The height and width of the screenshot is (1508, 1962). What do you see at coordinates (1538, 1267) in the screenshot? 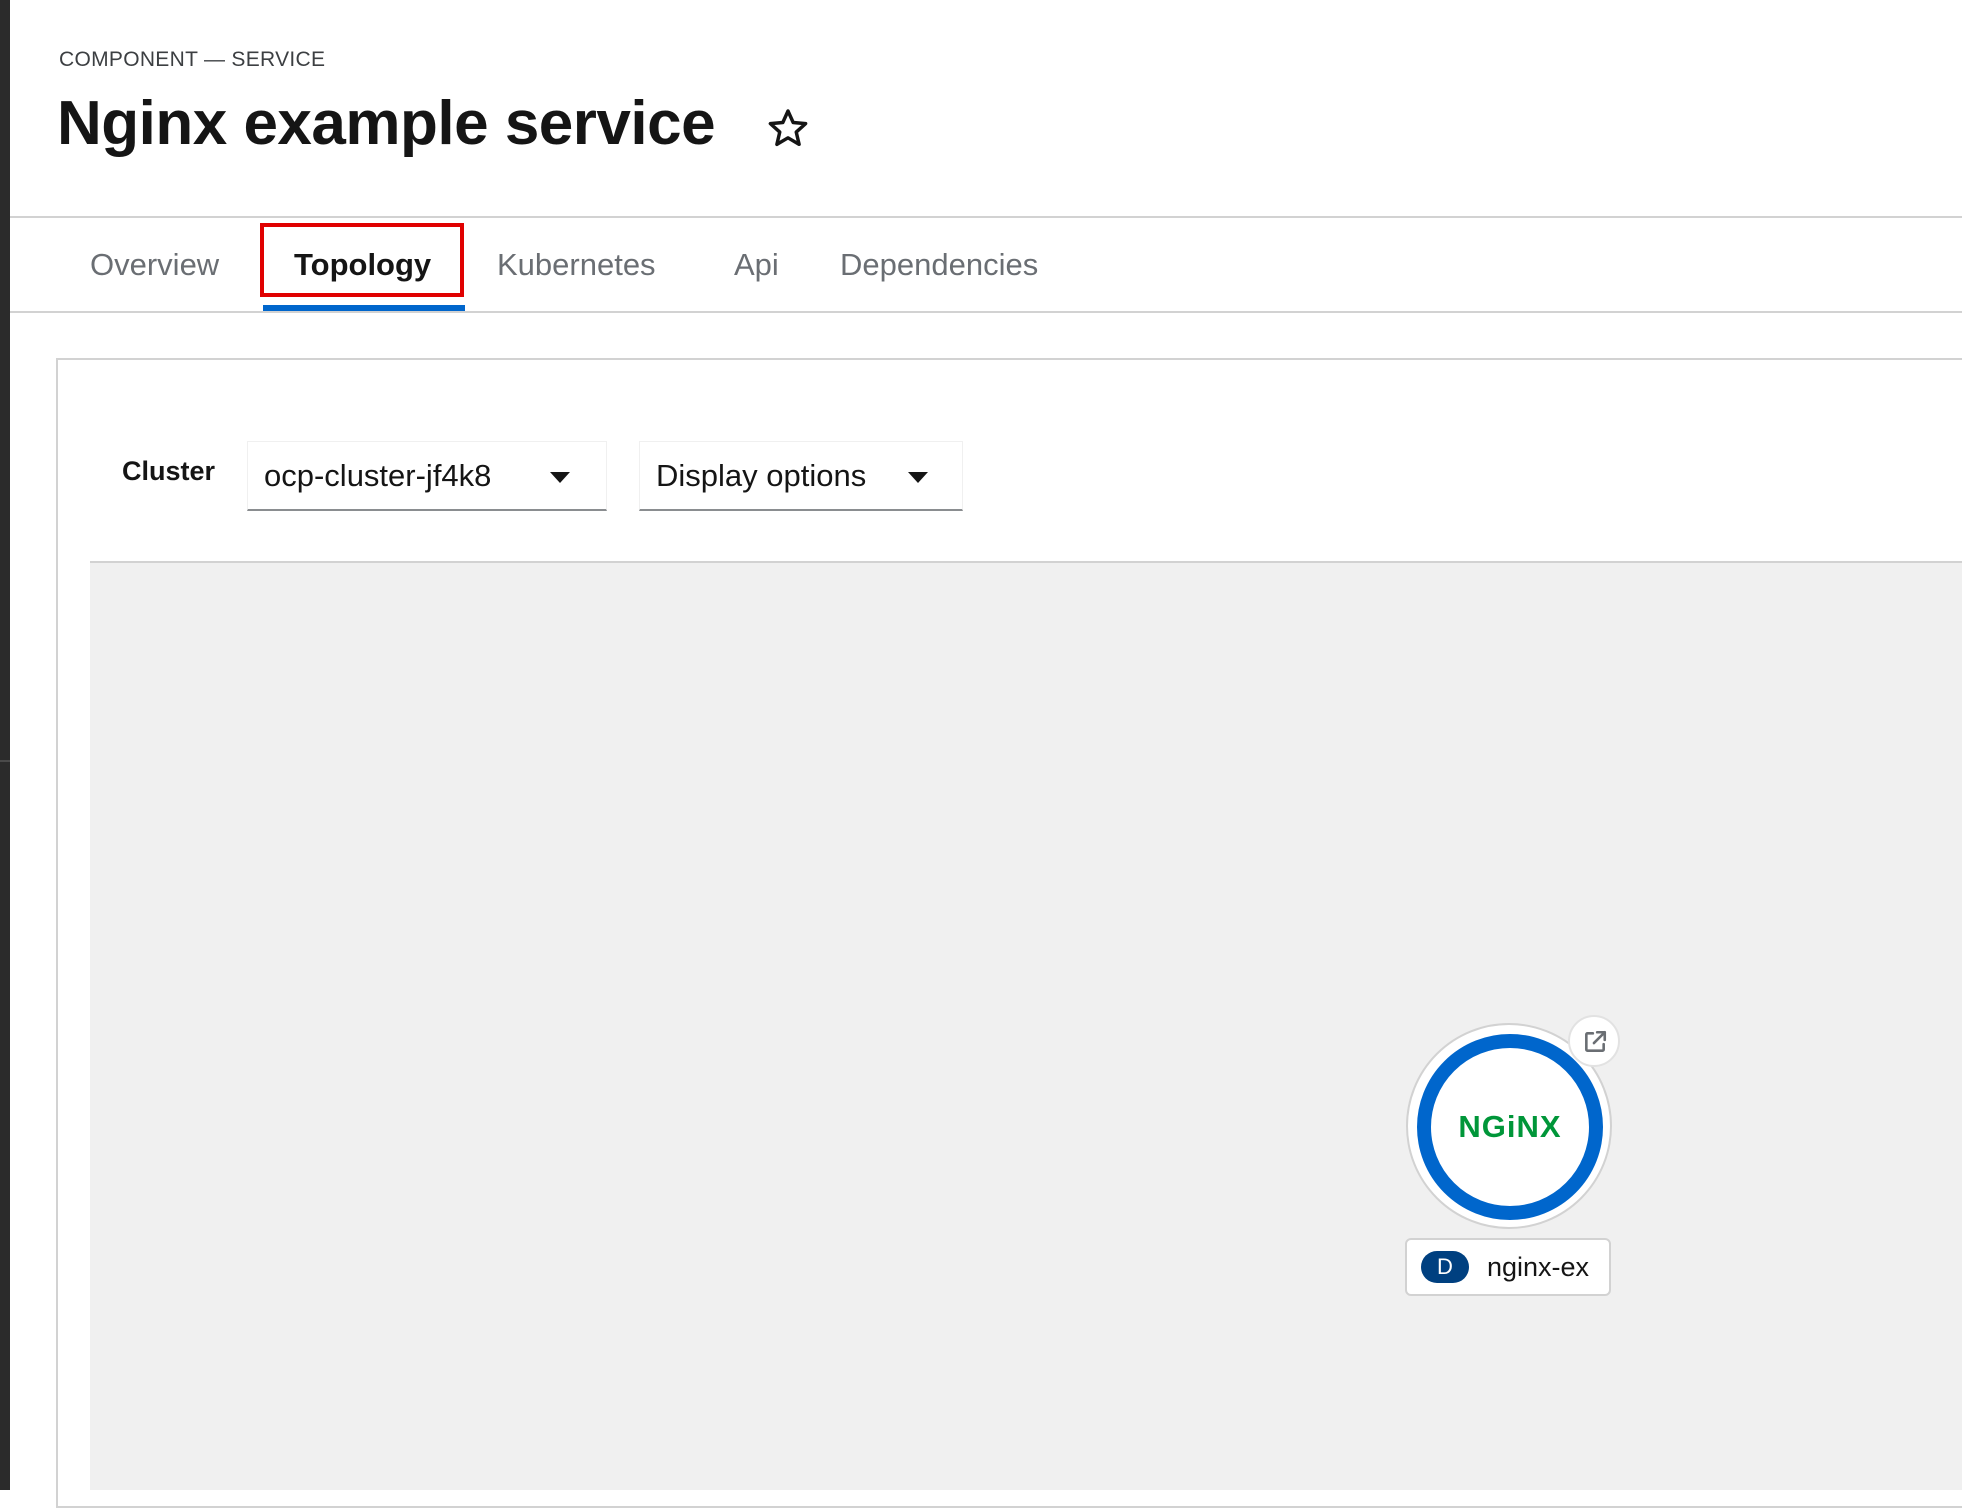
I see `node-name: nginx-ex` at bounding box center [1538, 1267].